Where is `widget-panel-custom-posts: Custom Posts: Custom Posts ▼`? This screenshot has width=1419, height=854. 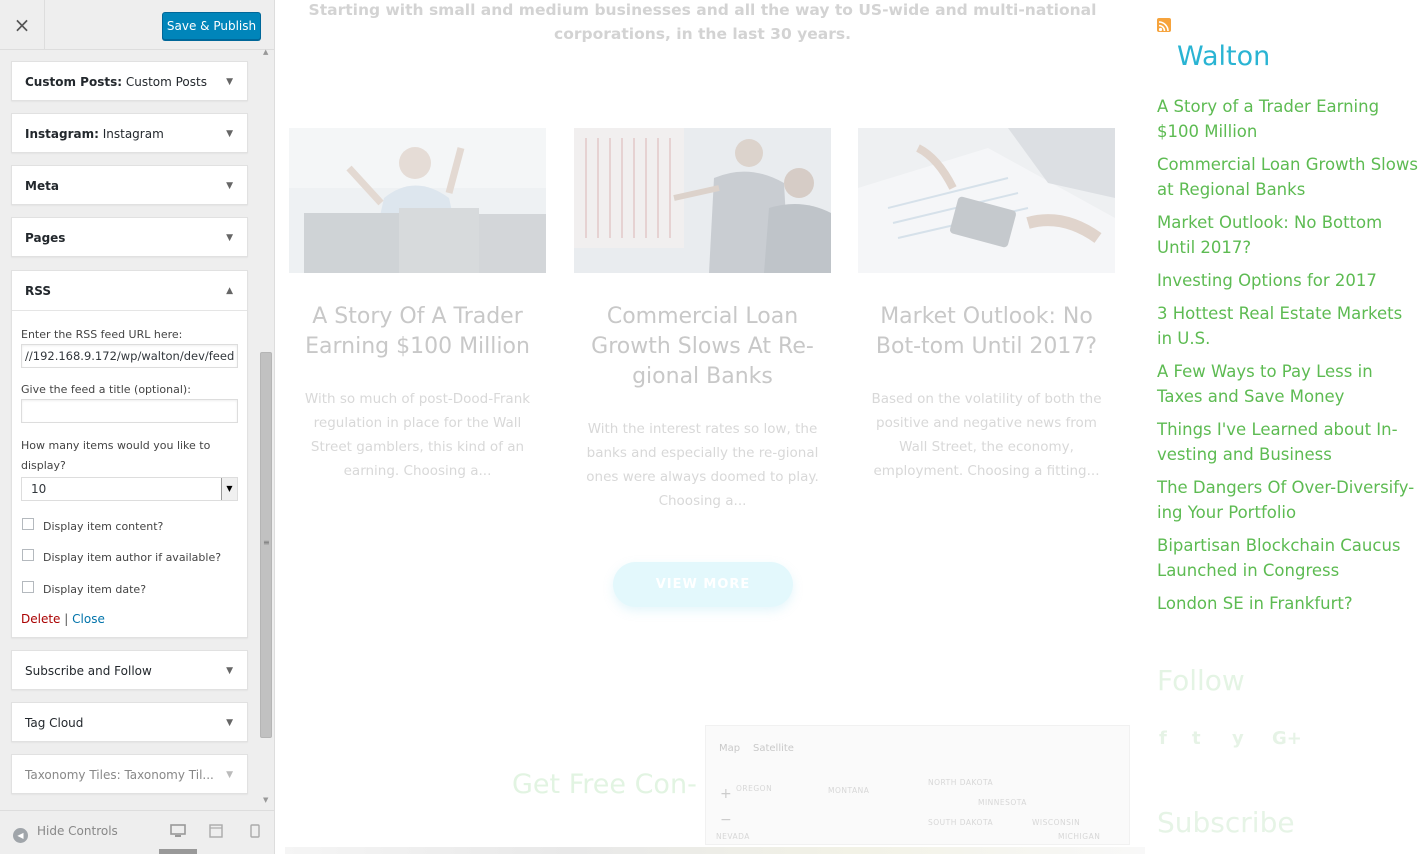
widget-panel-custom-posts: Custom Posts: Custom Posts ▼ is located at coordinates (129, 81).